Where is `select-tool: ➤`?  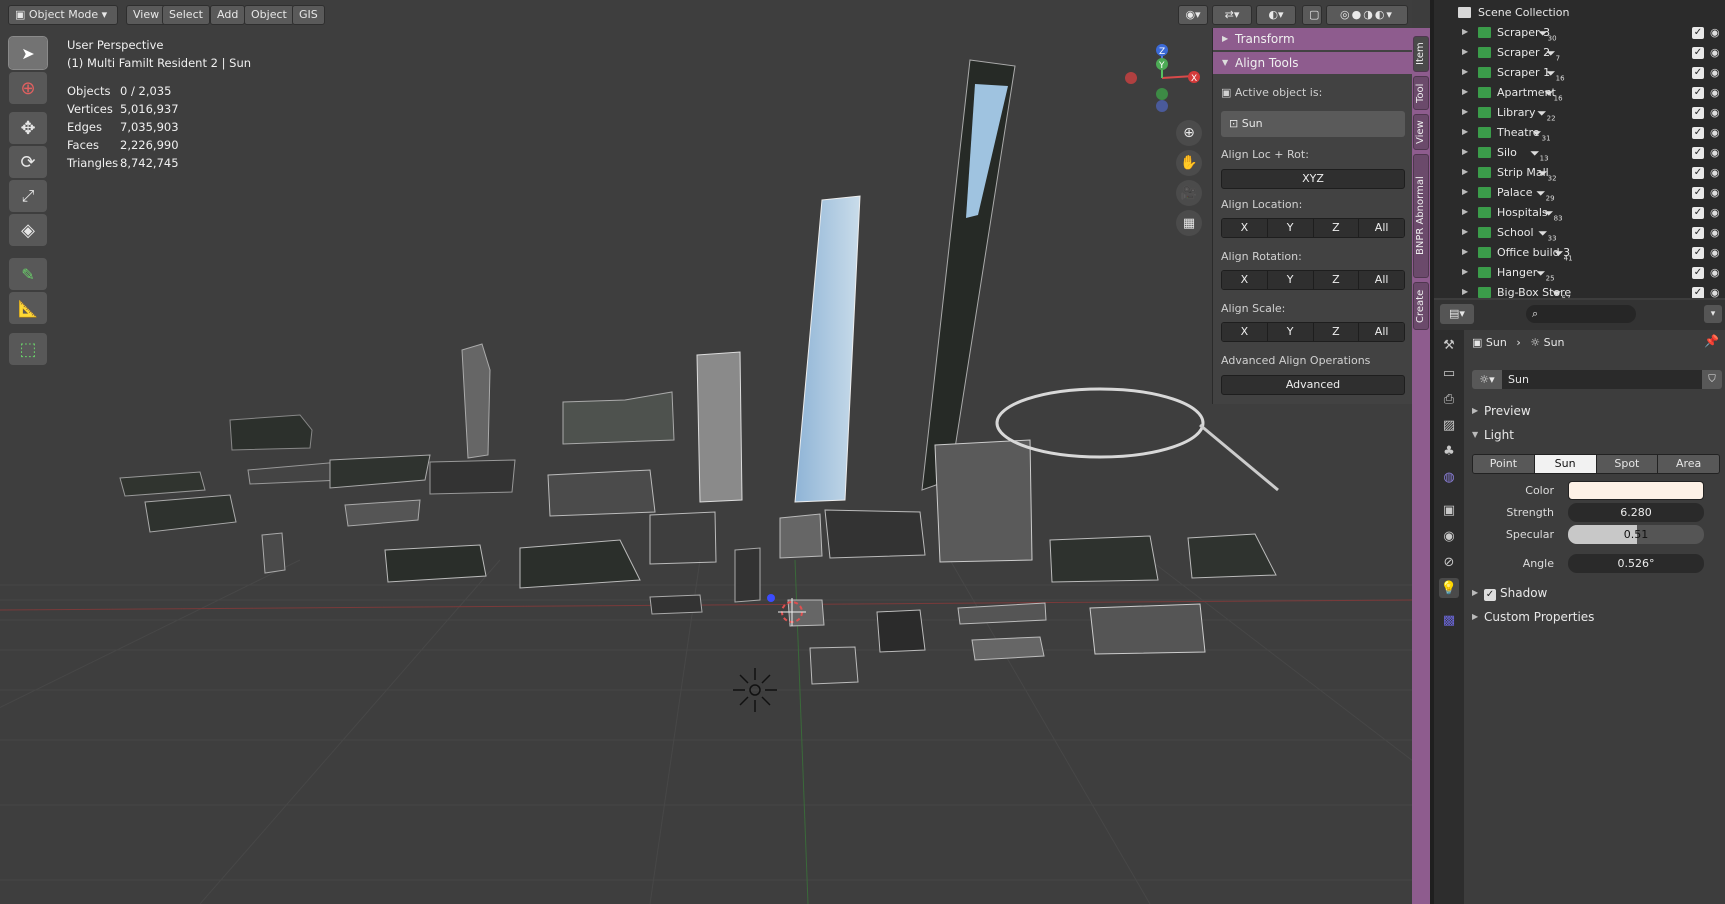 select-tool: ➤ is located at coordinates (28, 53).